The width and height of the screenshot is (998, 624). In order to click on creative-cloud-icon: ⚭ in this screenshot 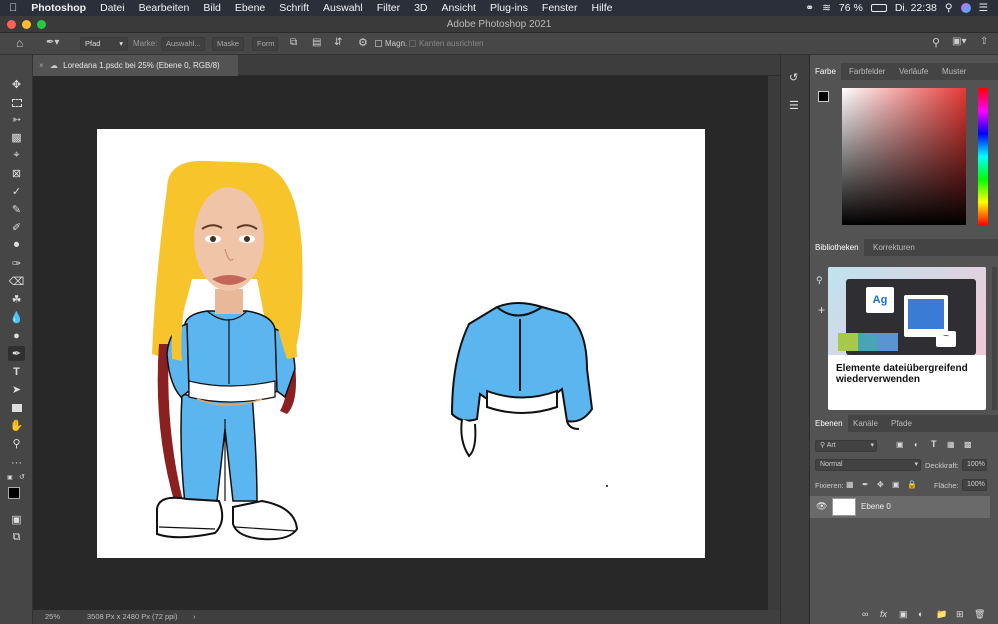, I will do `click(809, 8)`.